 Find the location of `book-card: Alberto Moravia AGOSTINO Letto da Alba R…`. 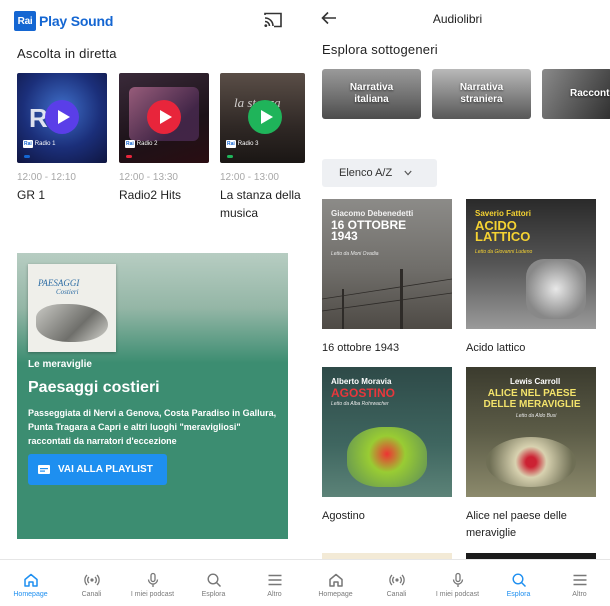

book-card: Alberto Moravia AGOSTINO Letto da Alba R… is located at coordinates (387, 446).